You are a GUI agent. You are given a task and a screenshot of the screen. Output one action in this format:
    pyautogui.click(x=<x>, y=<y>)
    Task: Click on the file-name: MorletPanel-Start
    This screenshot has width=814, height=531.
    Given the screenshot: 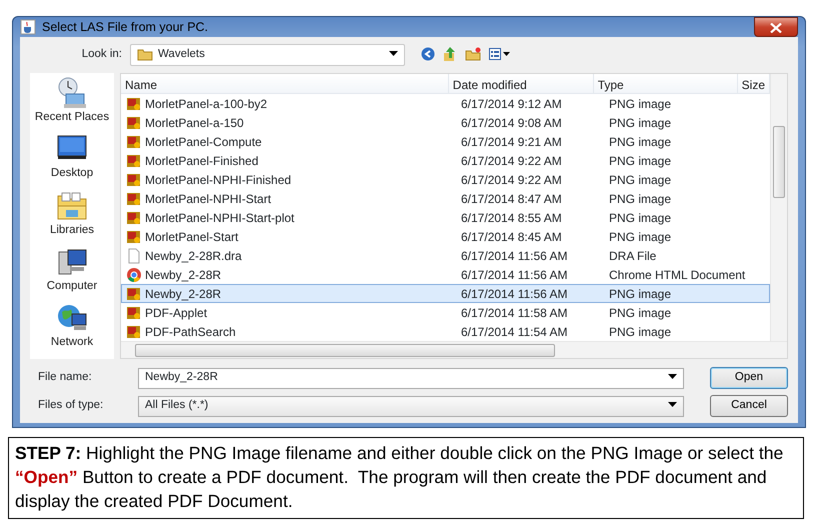 What is the action you would take?
    pyautogui.click(x=191, y=237)
    